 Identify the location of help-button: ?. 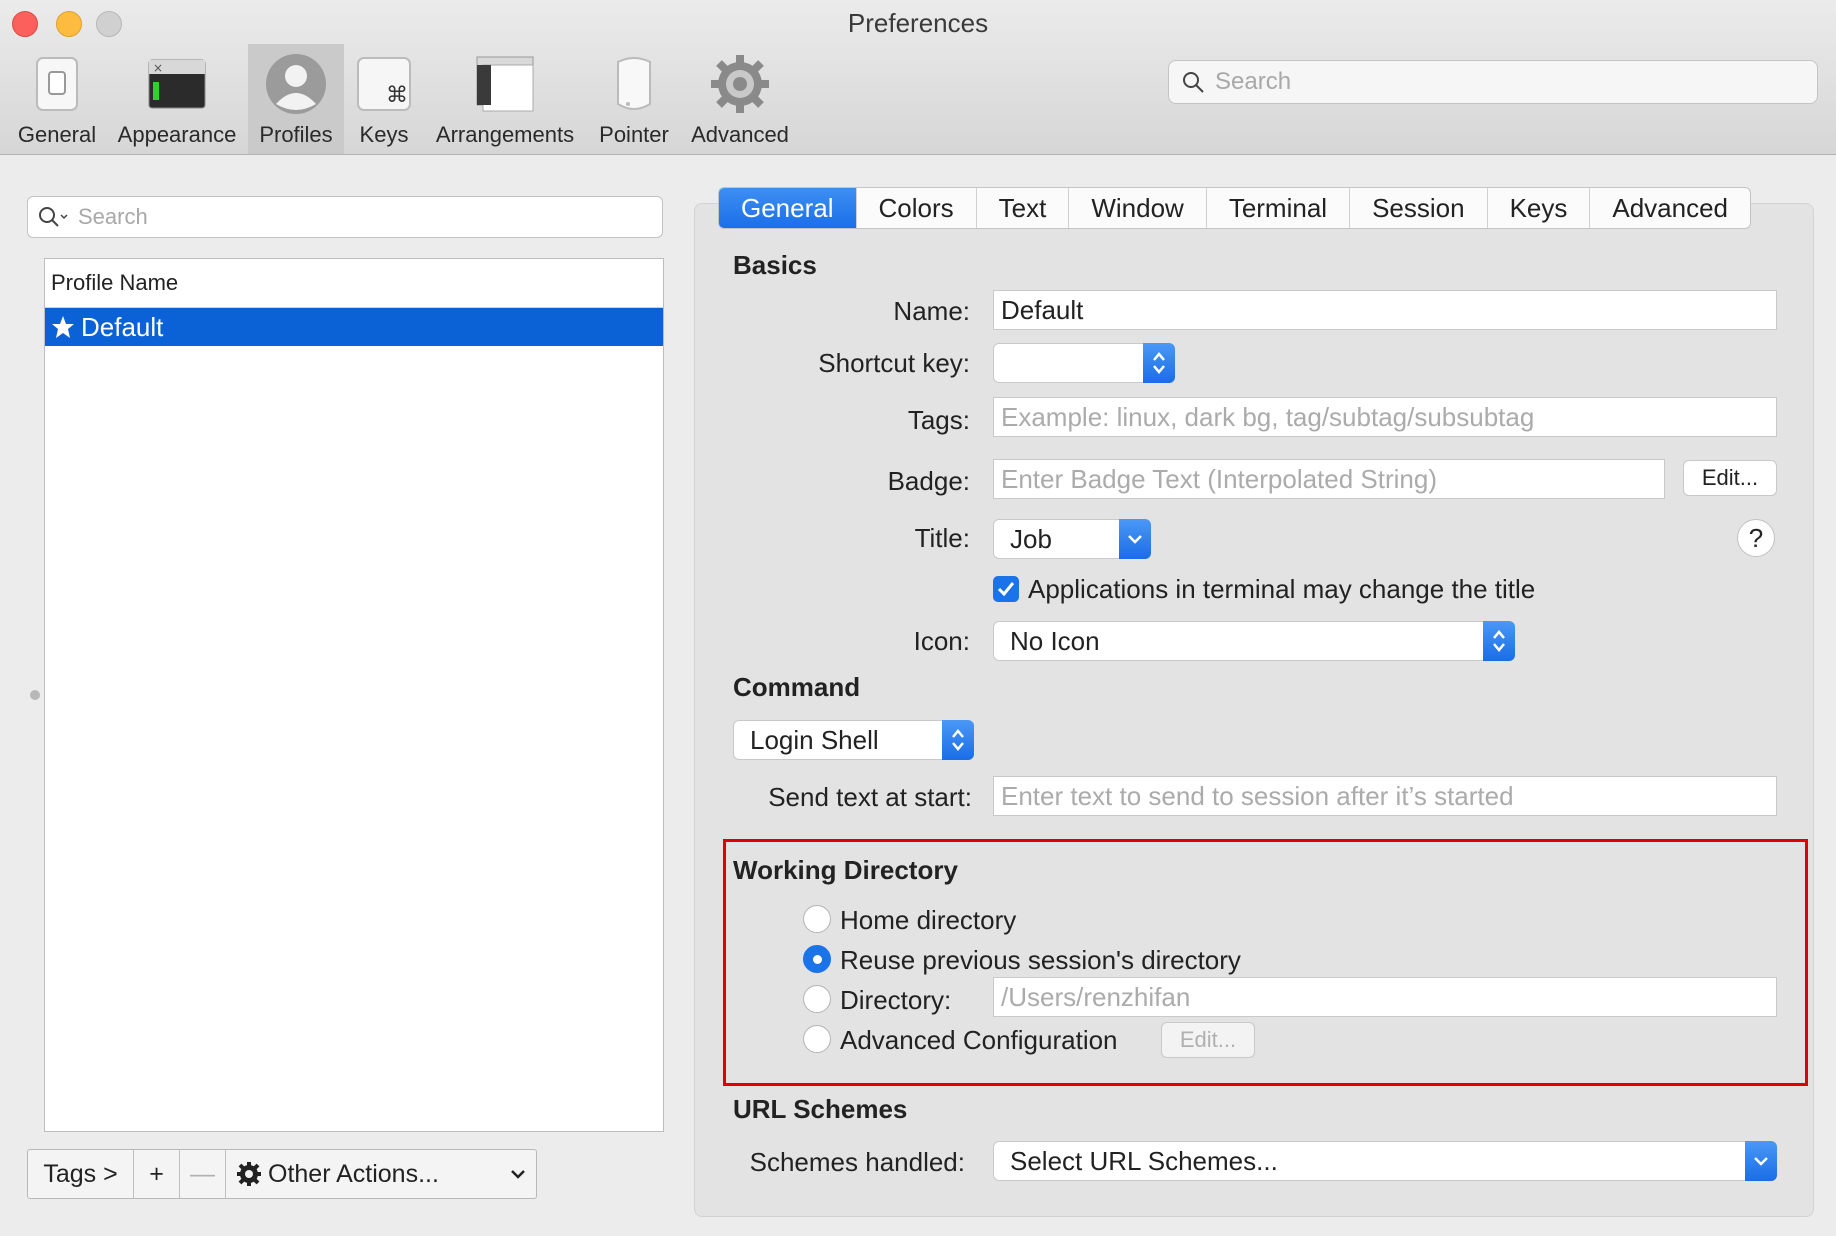
(1756, 538).